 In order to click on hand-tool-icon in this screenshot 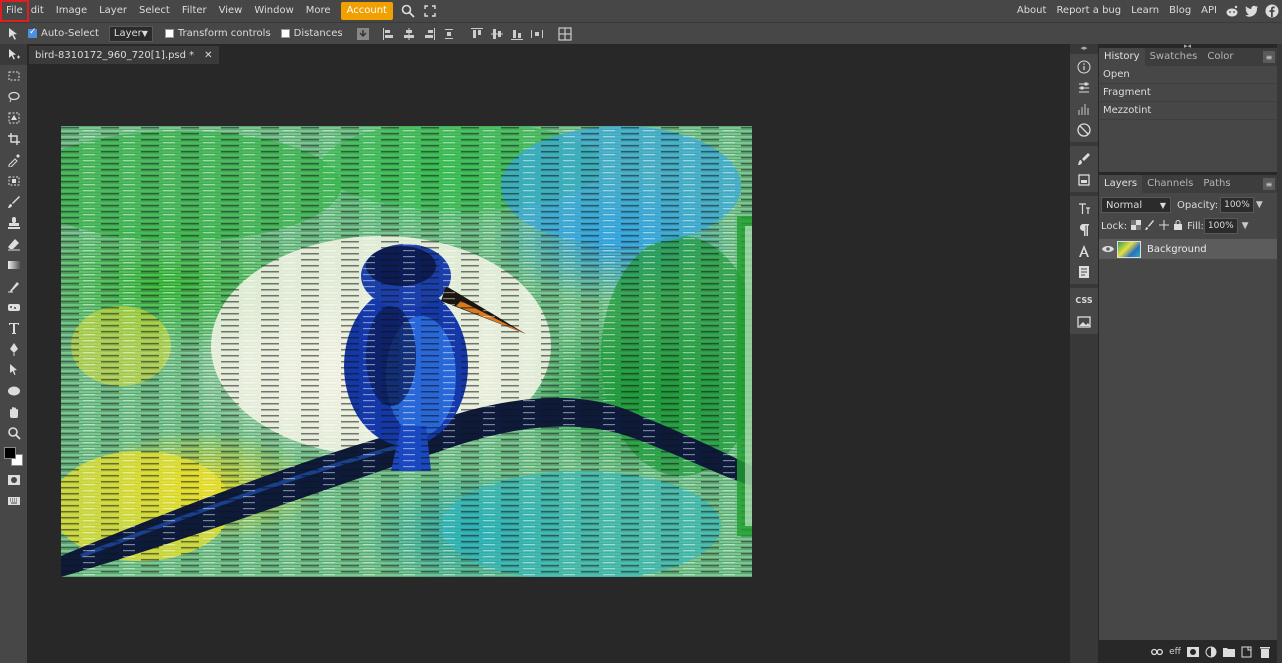, I will do `click(13, 411)`.